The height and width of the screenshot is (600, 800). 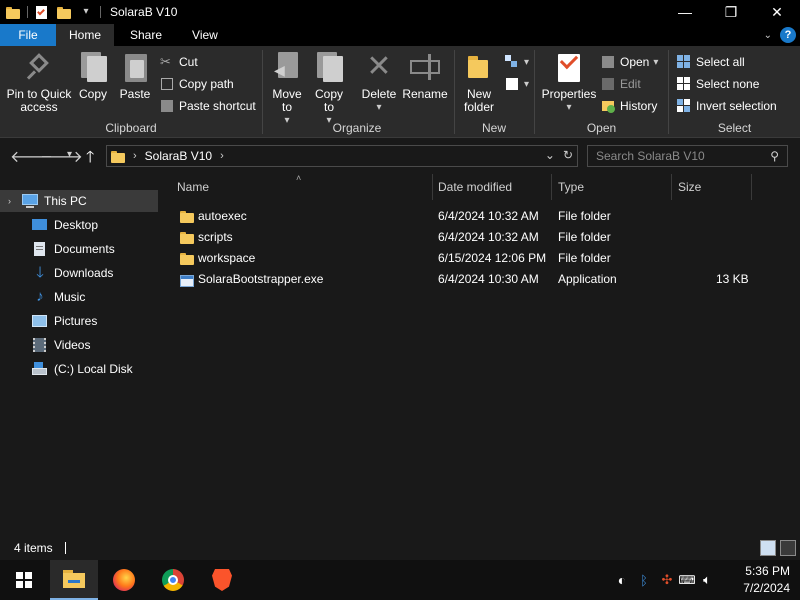 What do you see at coordinates (684, 62) in the screenshot?
I see `select-all-icon` at bounding box center [684, 62].